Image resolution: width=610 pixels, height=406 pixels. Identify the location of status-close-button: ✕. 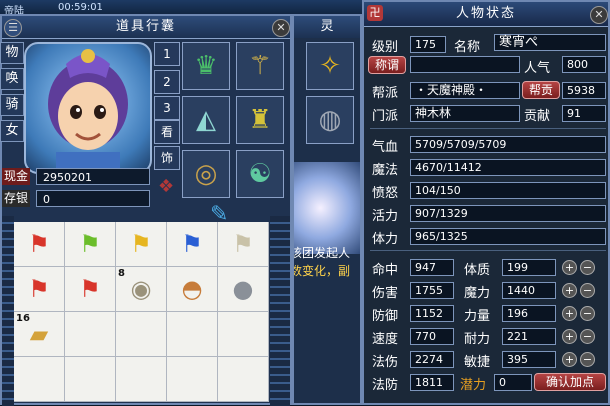
(599, 15).